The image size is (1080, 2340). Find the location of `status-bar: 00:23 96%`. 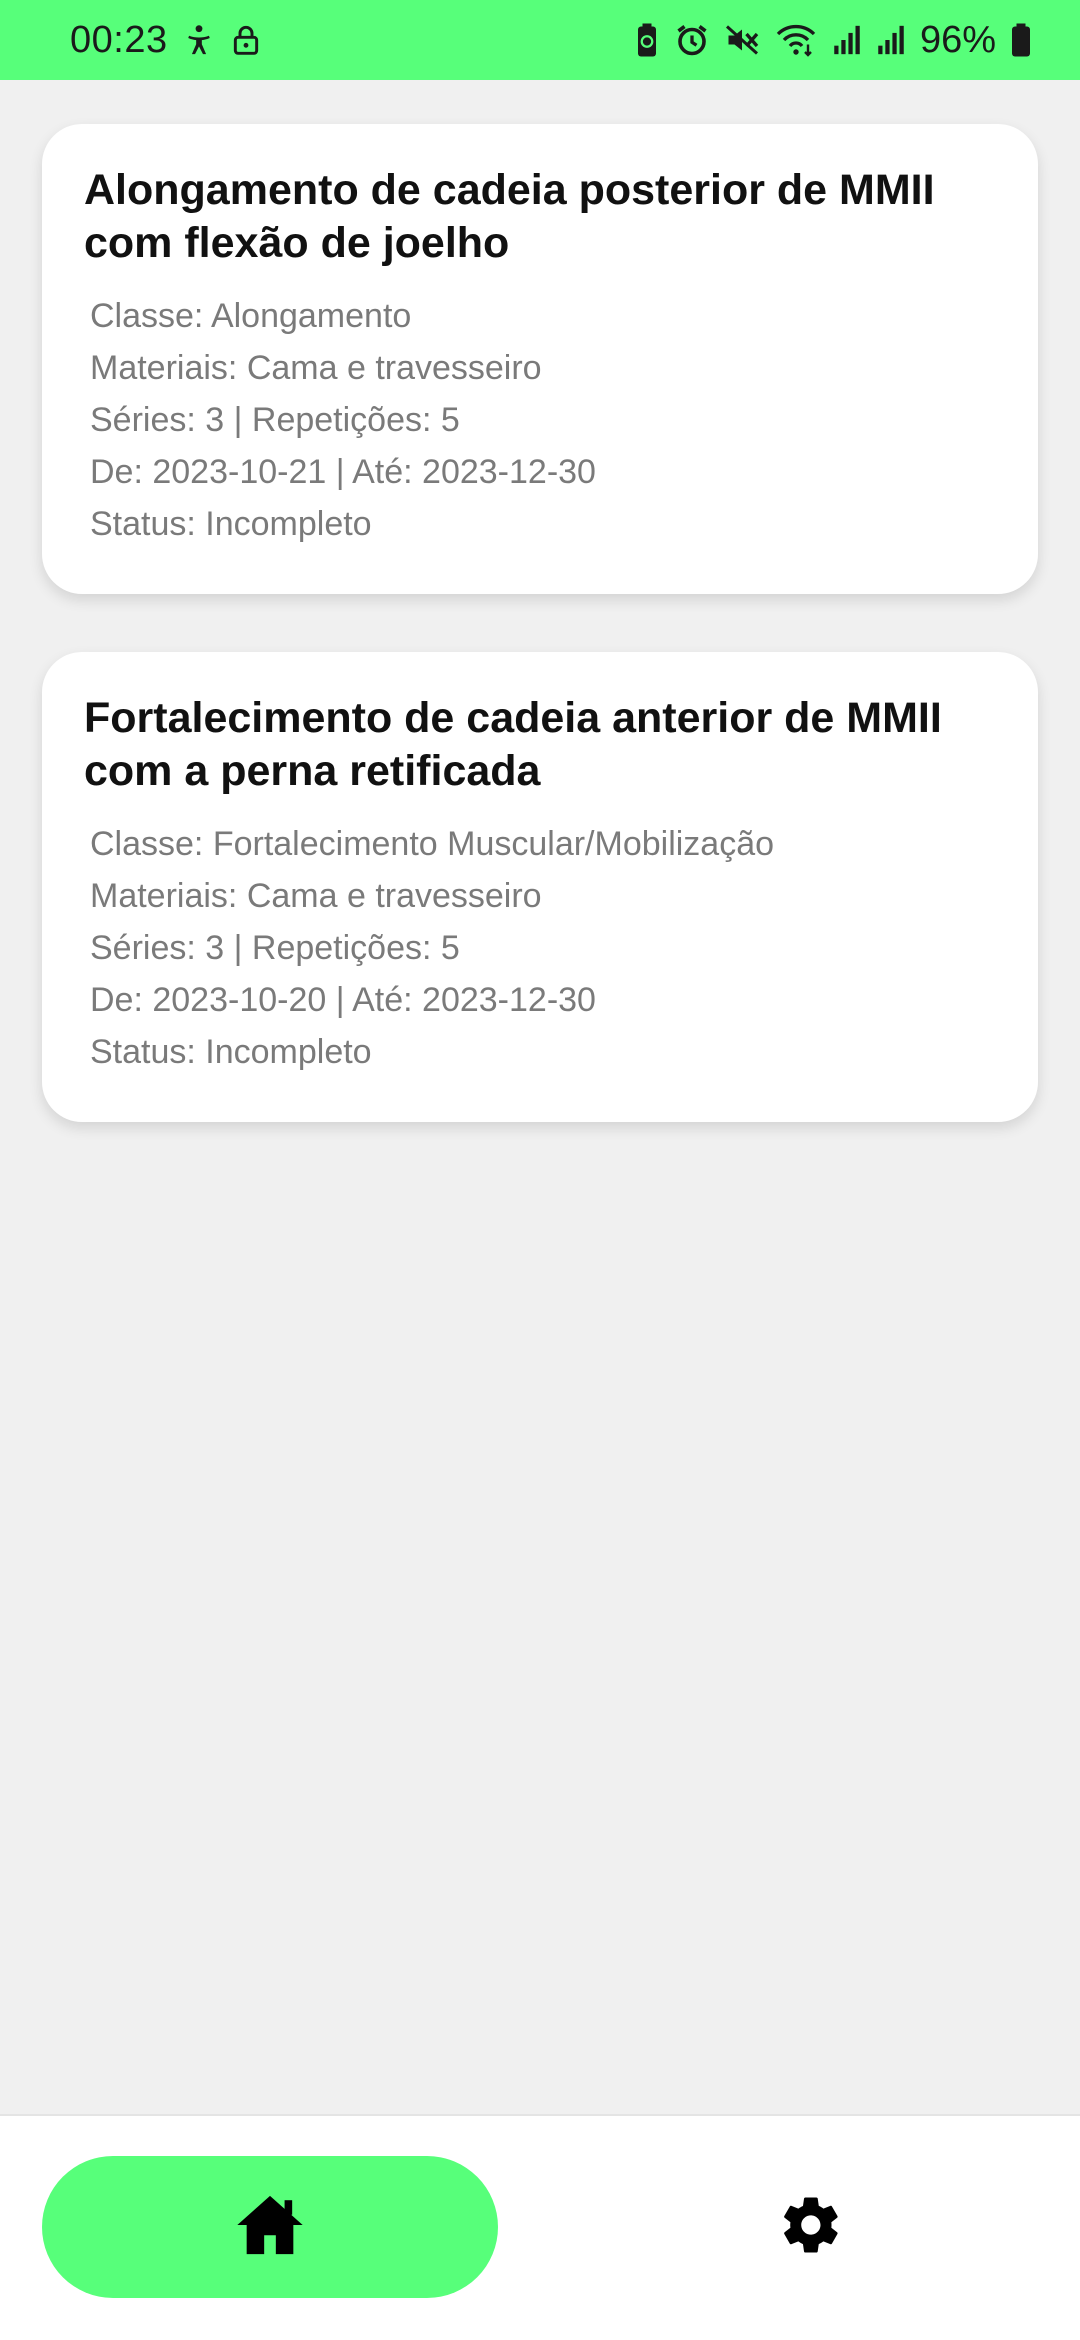

status-bar: 00:23 96% is located at coordinates (540, 40).